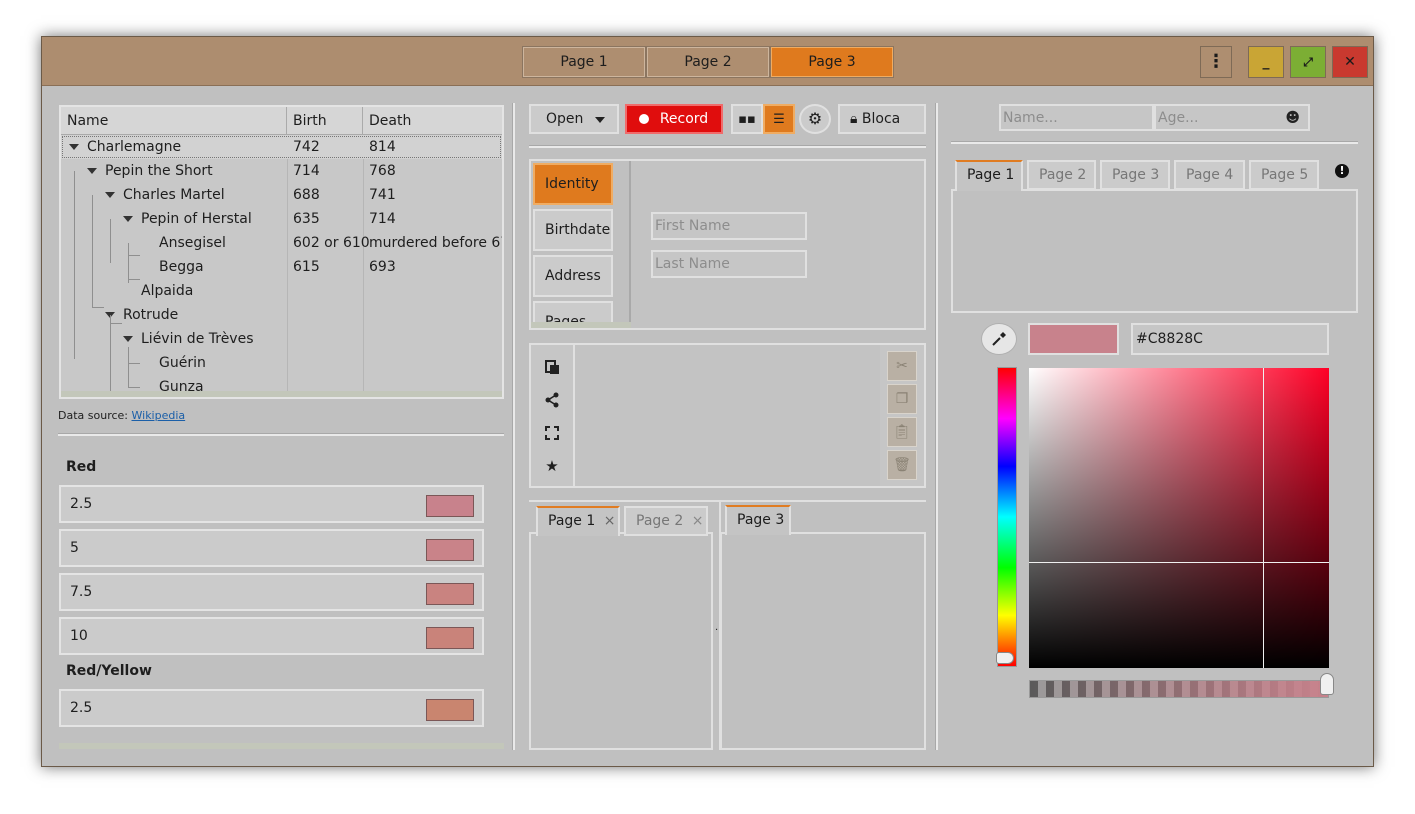 This screenshot has height=814, width=1415. I want to click on copy-icon: ❐, so click(902, 399).